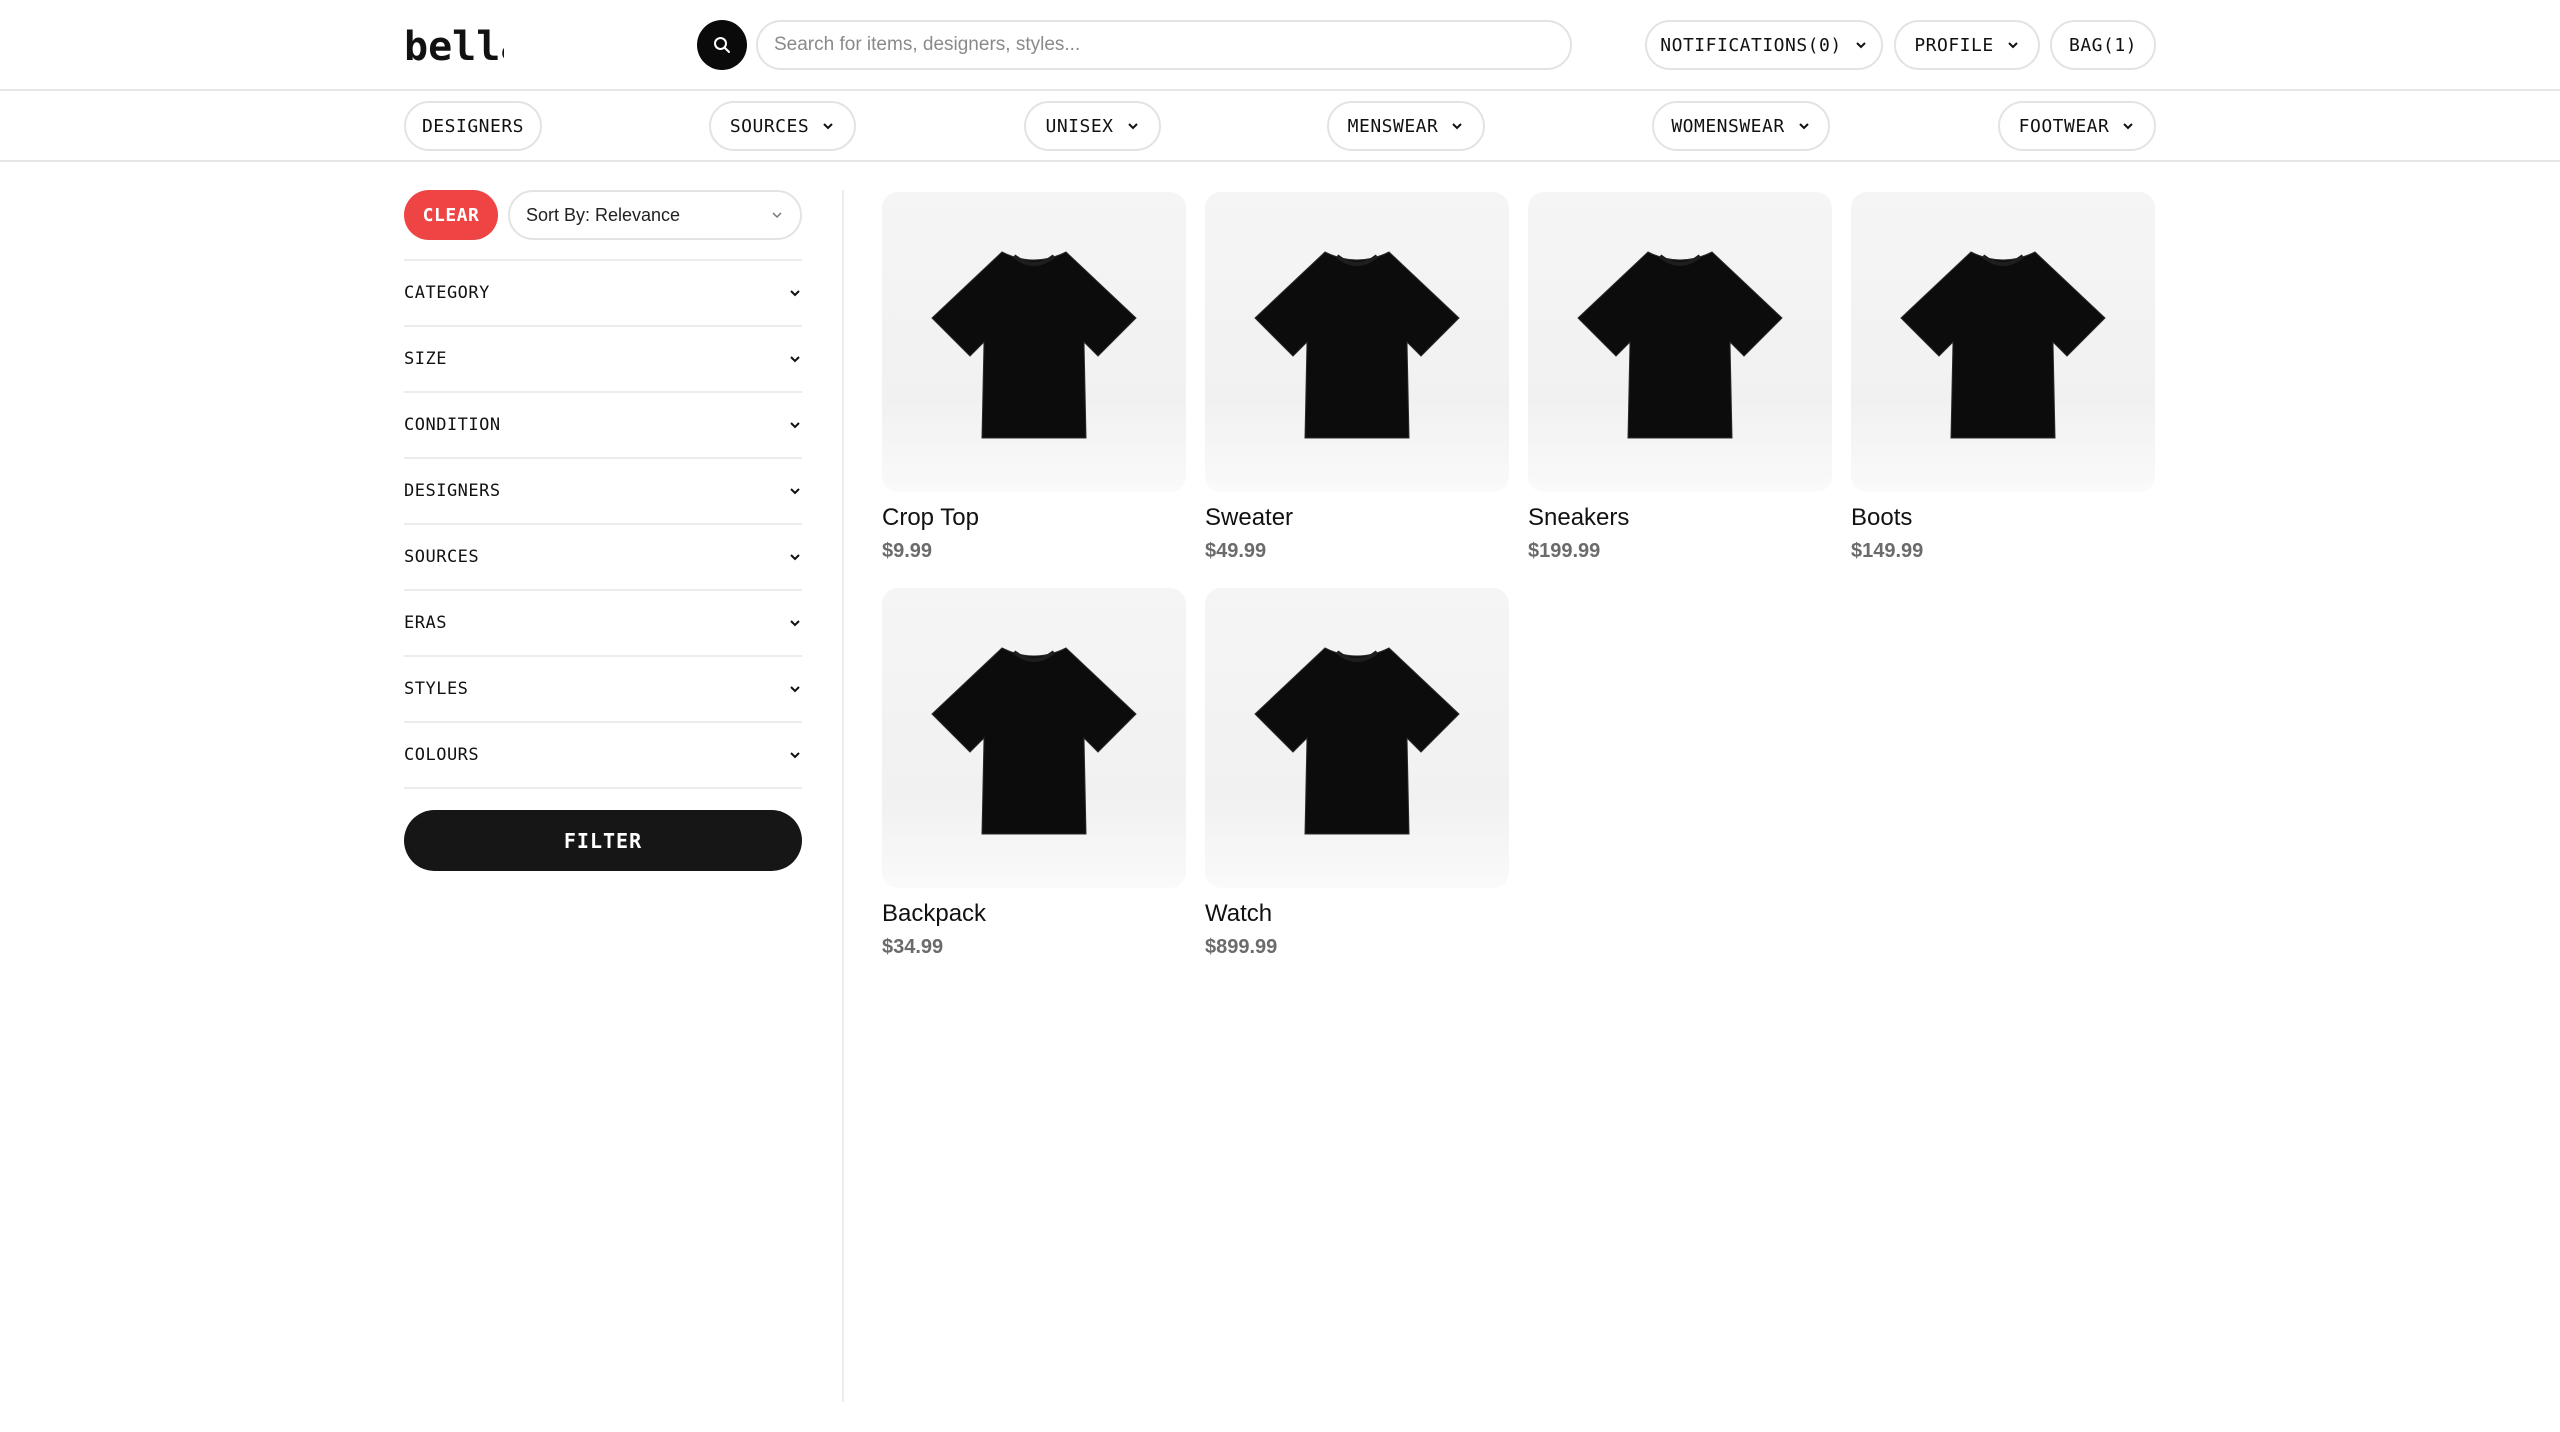 This screenshot has width=2560, height=1432. Describe the element at coordinates (1034, 518) in the screenshot. I see `product-name: Crop Top` at that location.